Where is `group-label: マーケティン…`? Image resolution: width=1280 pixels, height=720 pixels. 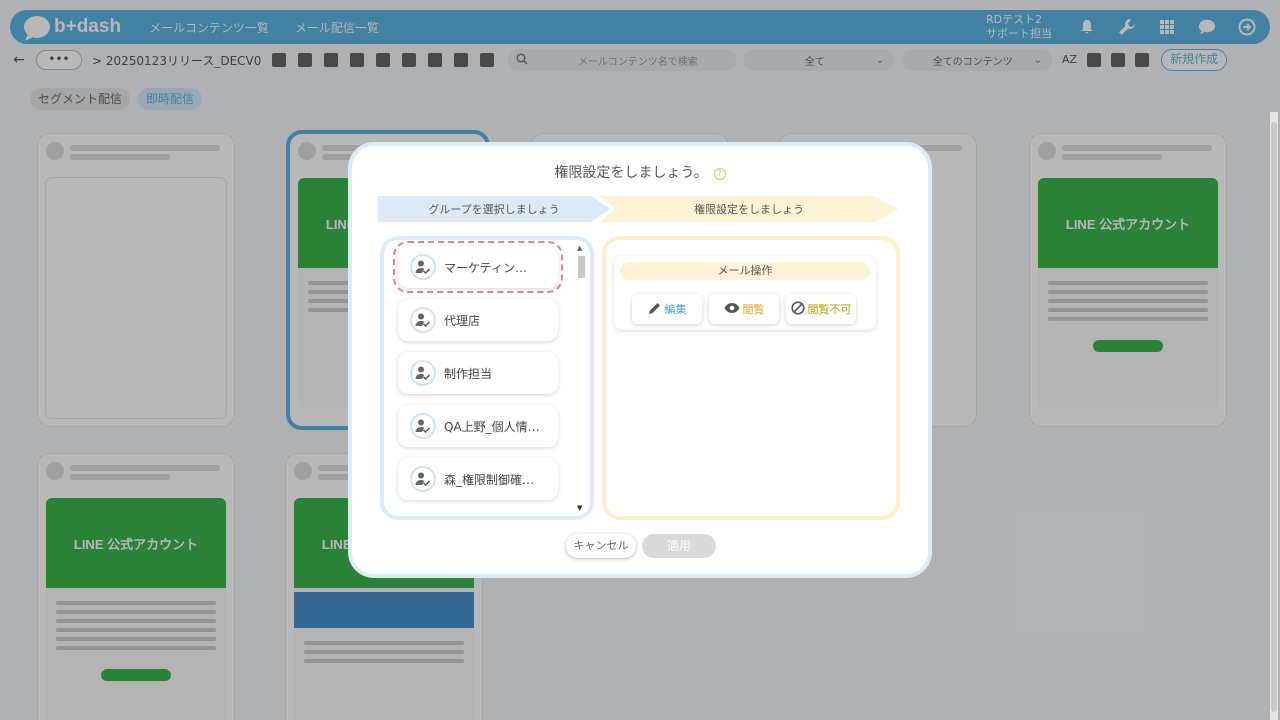
group-label: マーケティン… is located at coordinates (486, 267).